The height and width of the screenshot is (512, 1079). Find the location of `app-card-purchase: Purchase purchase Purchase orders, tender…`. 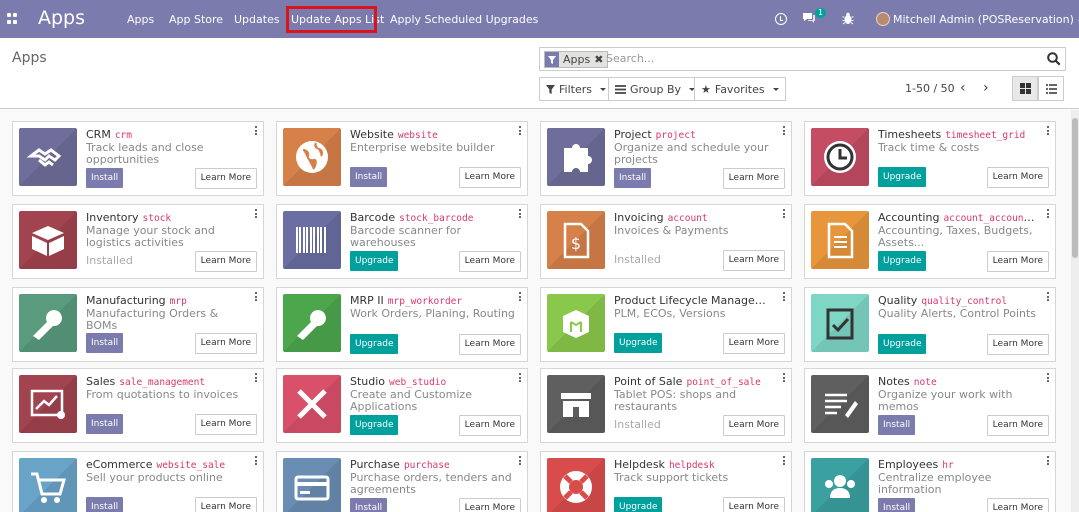

app-card-purchase: Purchase purchase Purchase orders, tender… is located at coordinates (402, 481).